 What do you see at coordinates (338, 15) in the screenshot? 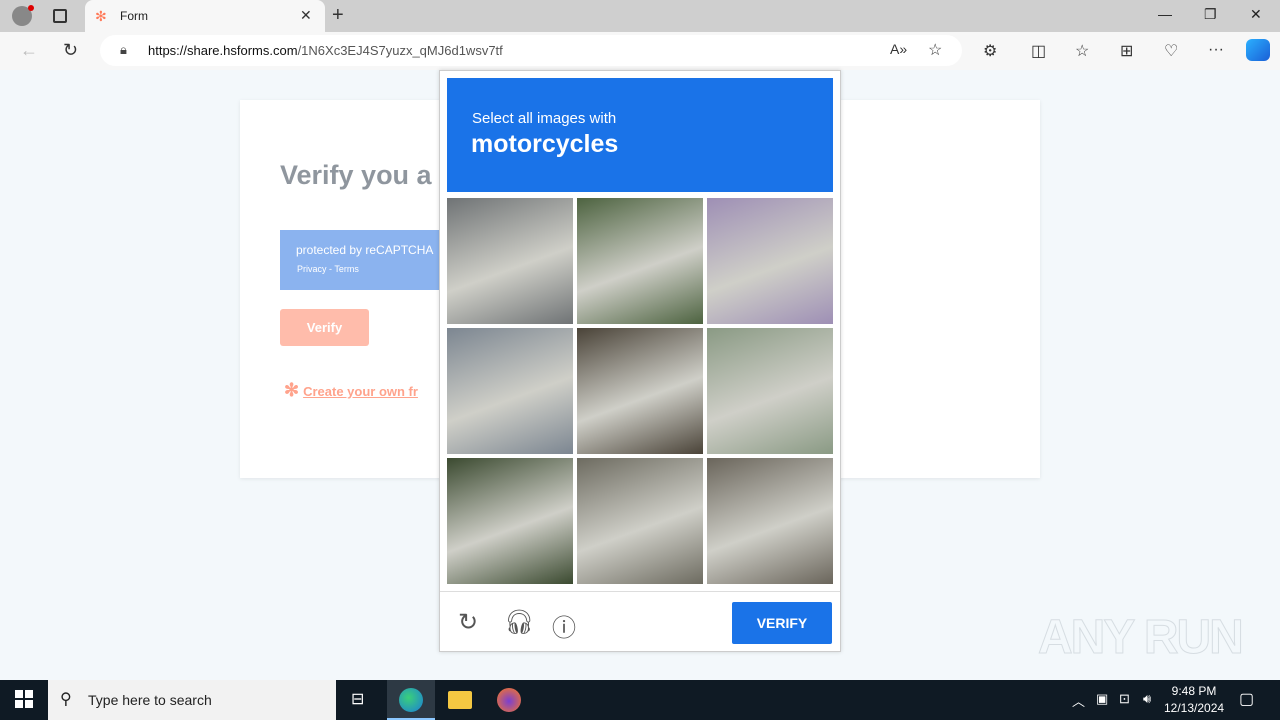
I see `new-tab-icon: +` at bounding box center [338, 15].